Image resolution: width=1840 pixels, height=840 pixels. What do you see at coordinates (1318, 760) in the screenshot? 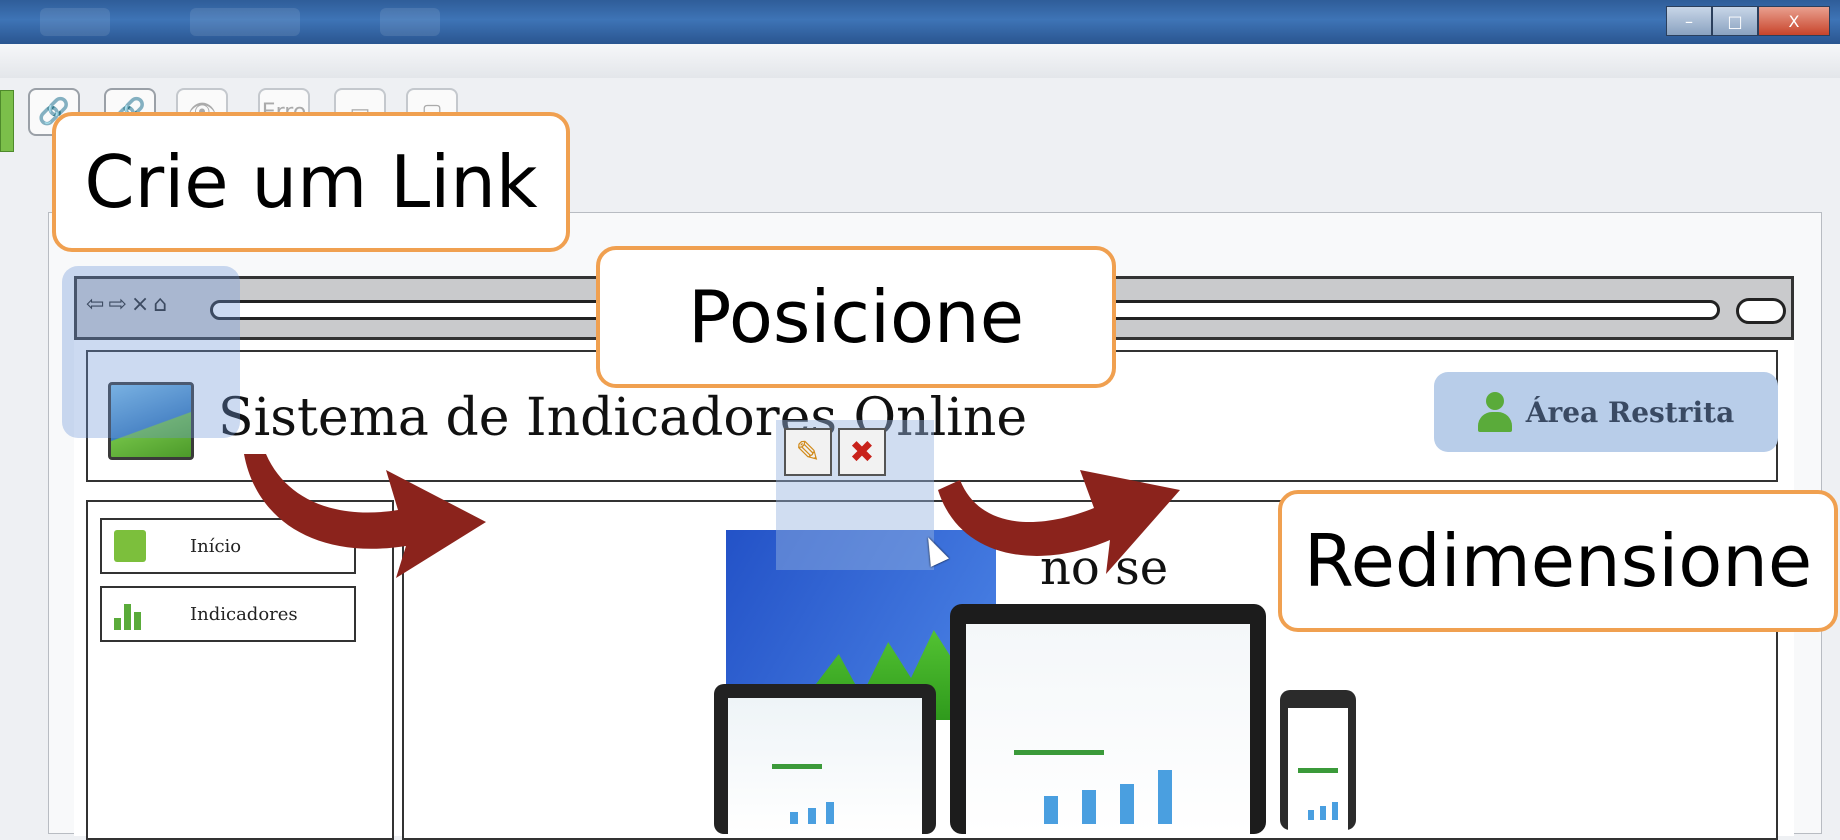
I see `phone-image` at bounding box center [1318, 760].